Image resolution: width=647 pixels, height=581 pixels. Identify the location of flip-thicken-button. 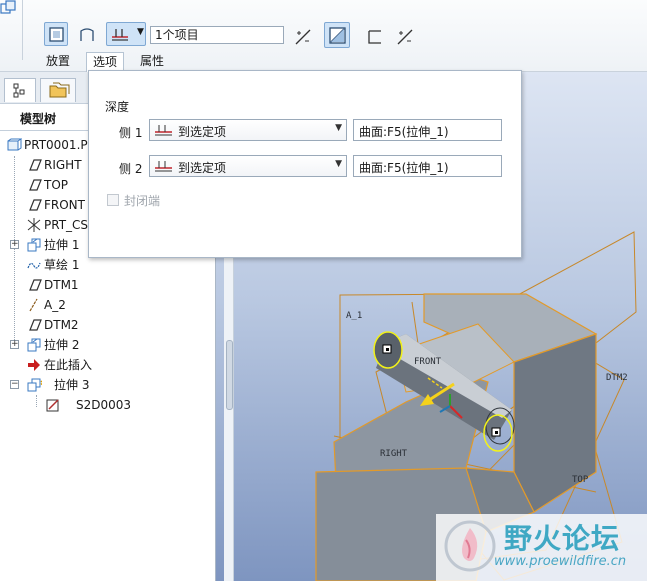
(404, 36).